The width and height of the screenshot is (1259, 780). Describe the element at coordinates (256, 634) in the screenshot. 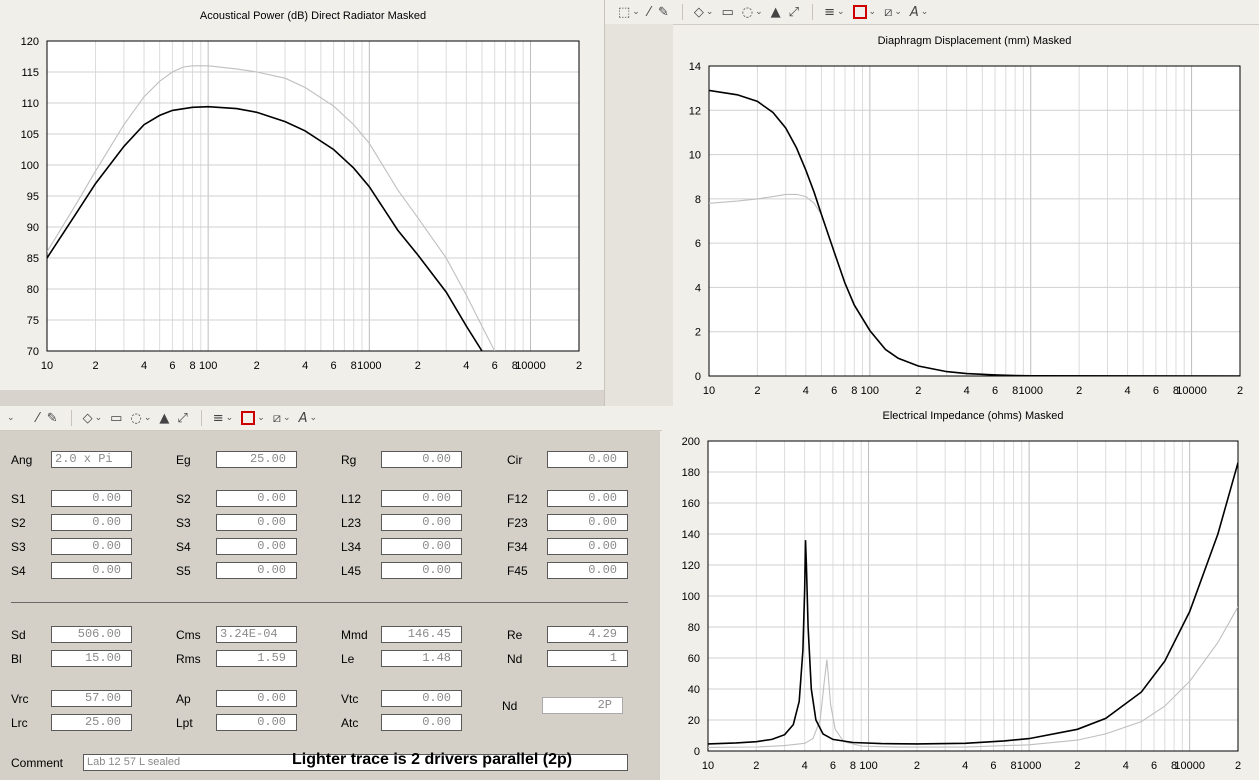

I see `param-field: 3.24E-04` at that location.